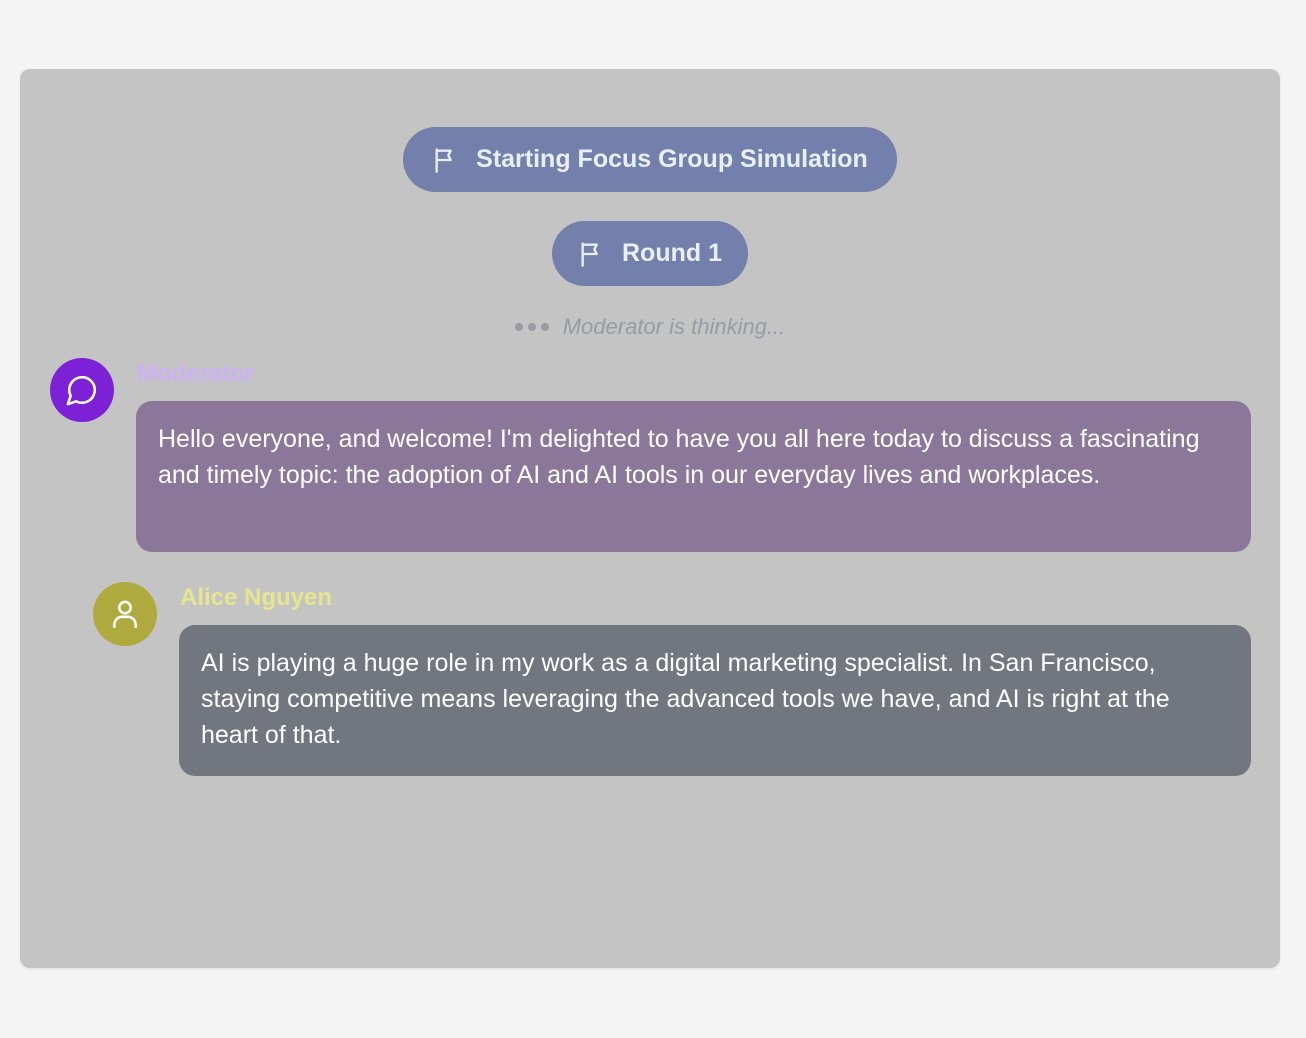 This screenshot has width=1306, height=1038. I want to click on moderator-name: Moderator, so click(196, 373).